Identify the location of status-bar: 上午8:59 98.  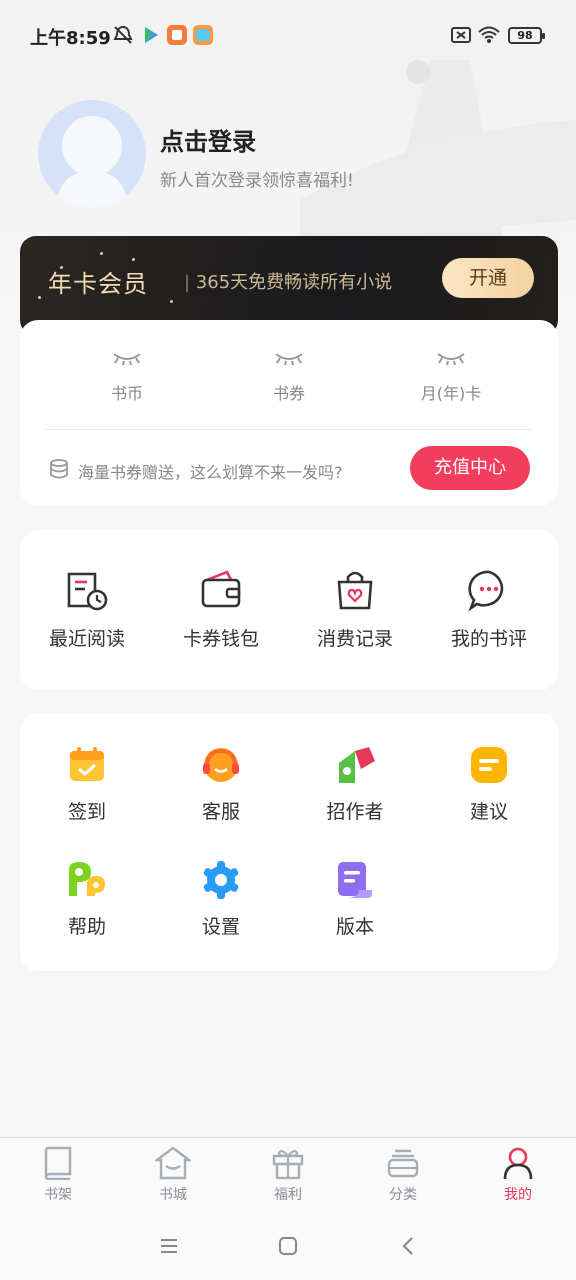
(288, 36).